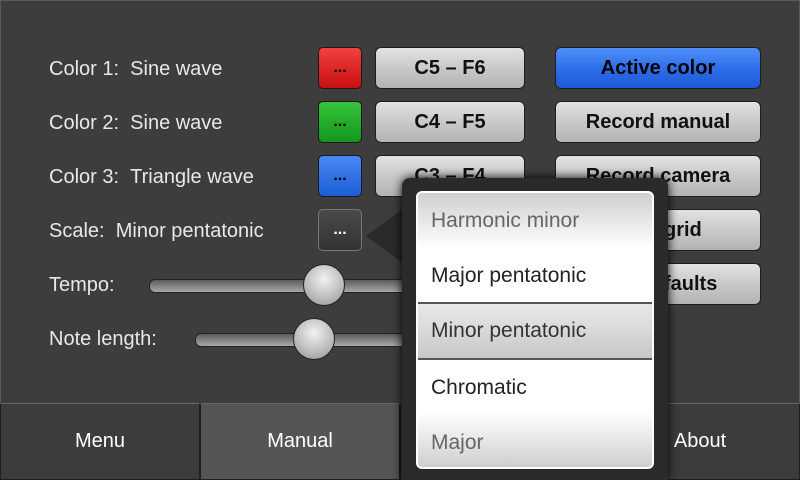 Image resolution: width=800 pixels, height=480 pixels. What do you see at coordinates (300, 441) in the screenshot?
I see `nav-manual: Manual` at bounding box center [300, 441].